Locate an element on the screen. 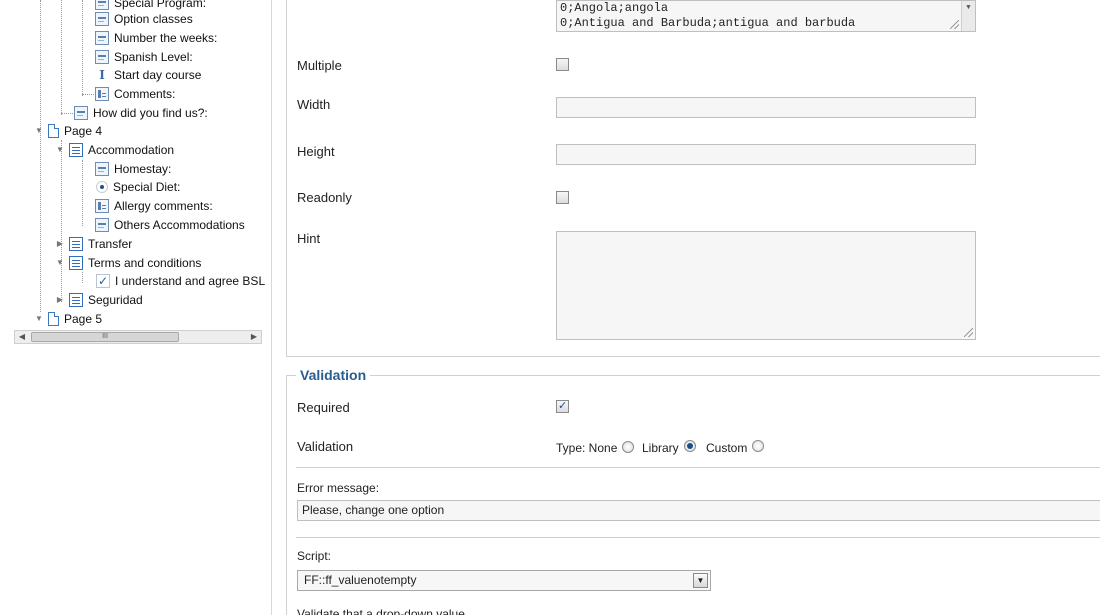 The width and height of the screenshot is (1100, 615). tree-horizontal-scrollbar: ◀ III ▶ is located at coordinates (138, 337).